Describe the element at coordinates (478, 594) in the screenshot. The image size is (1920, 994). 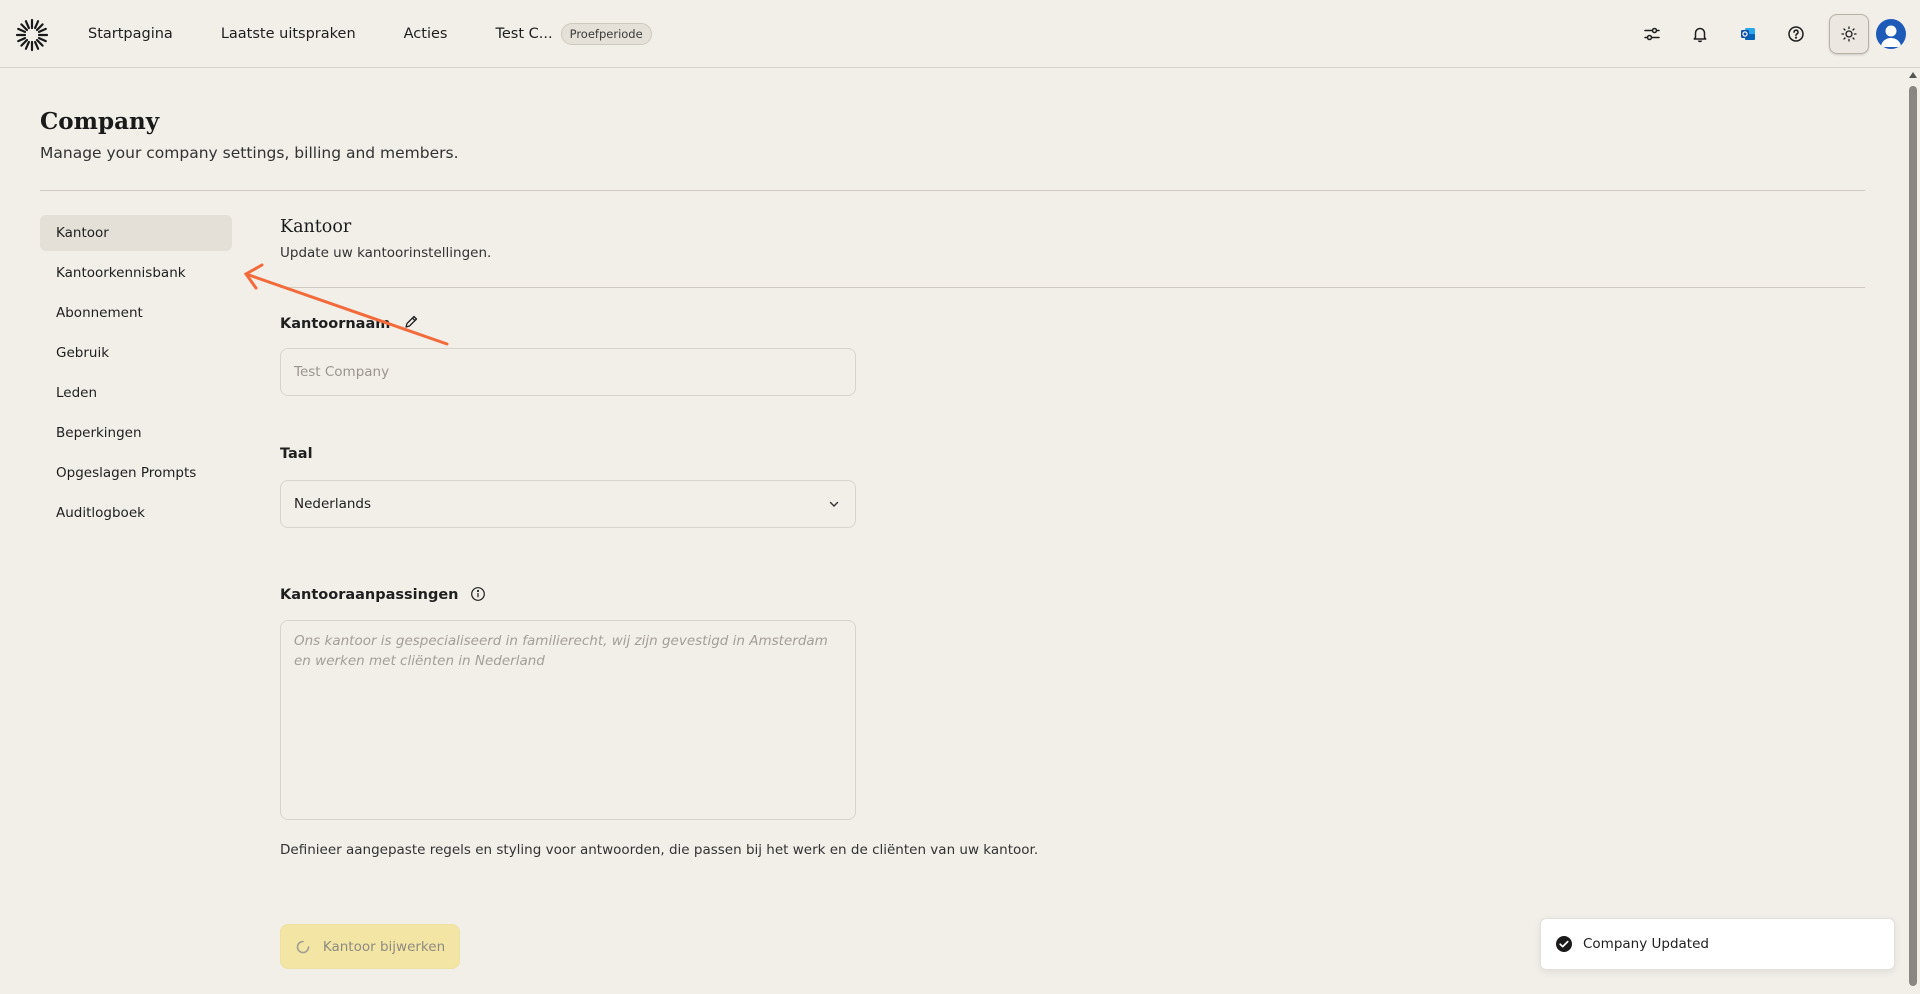
I see `info-icon` at that location.